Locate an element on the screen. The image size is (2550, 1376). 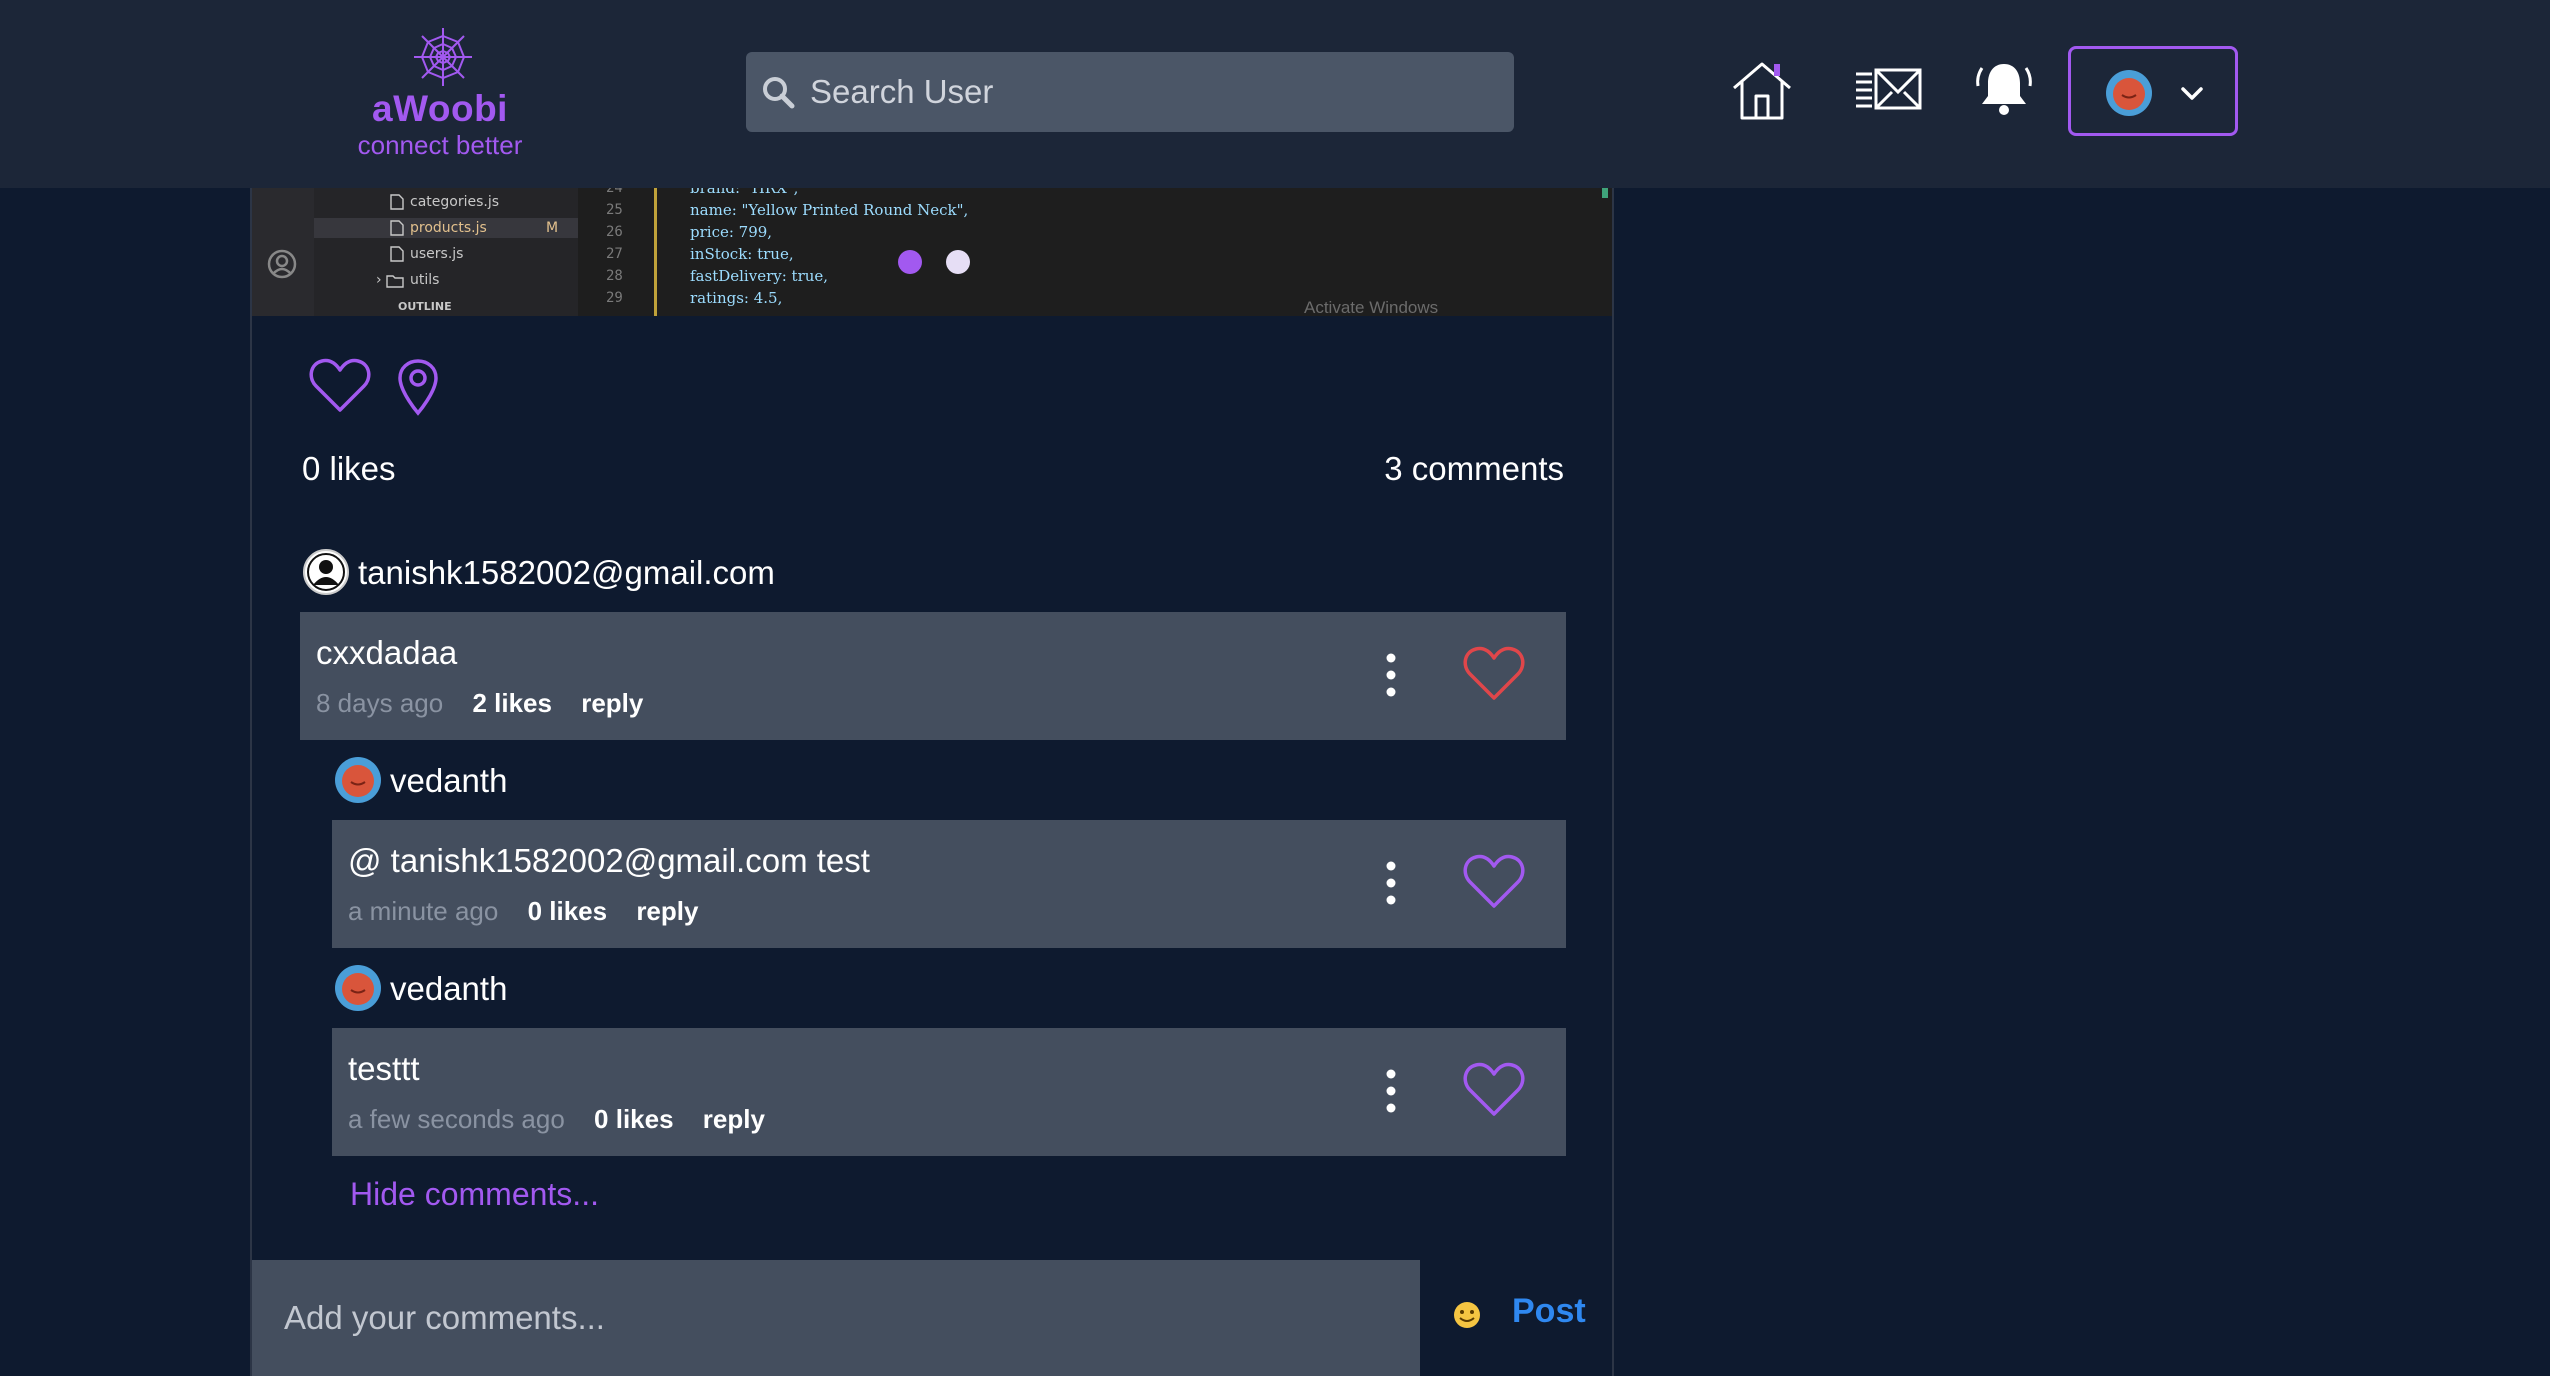
brand-tagline: connect better is located at coordinates (440, 145).